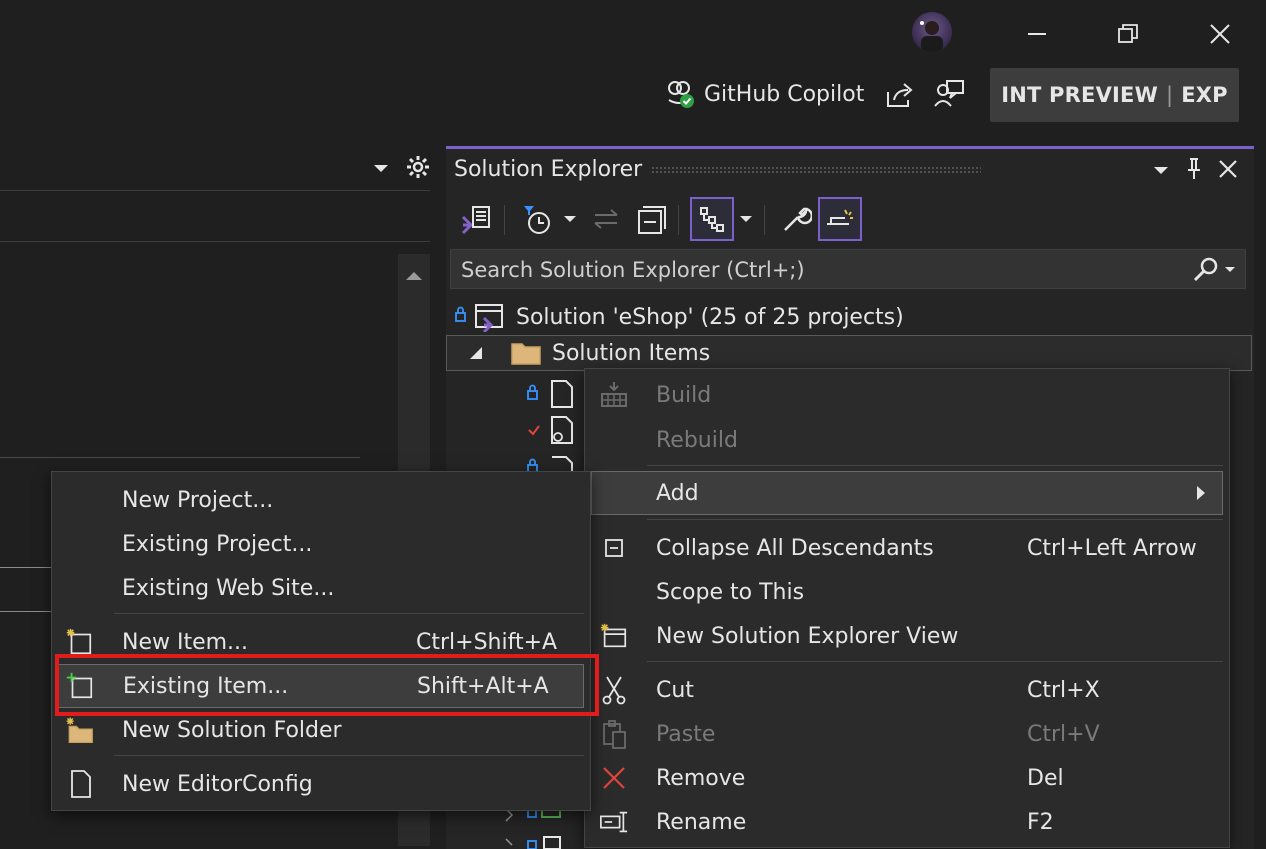 This screenshot has width=1266, height=849. Describe the element at coordinates (614, 395) in the screenshot. I see `build-icon` at that location.